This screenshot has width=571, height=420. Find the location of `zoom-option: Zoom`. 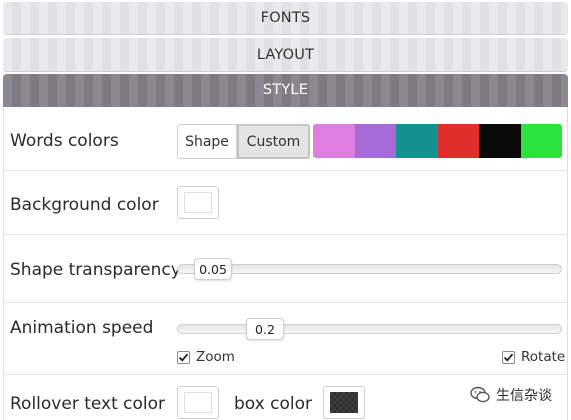

zoom-option: Zoom is located at coordinates (206, 357).